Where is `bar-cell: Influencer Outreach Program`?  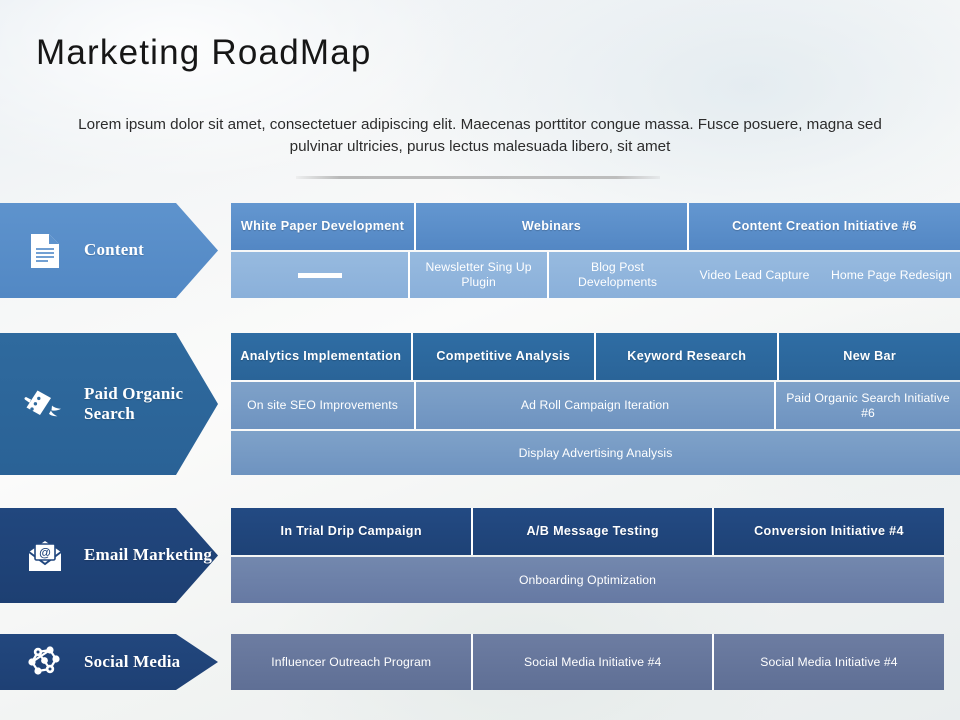
bar-cell: Influencer Outreach Program is located at coordinates (351, 662).